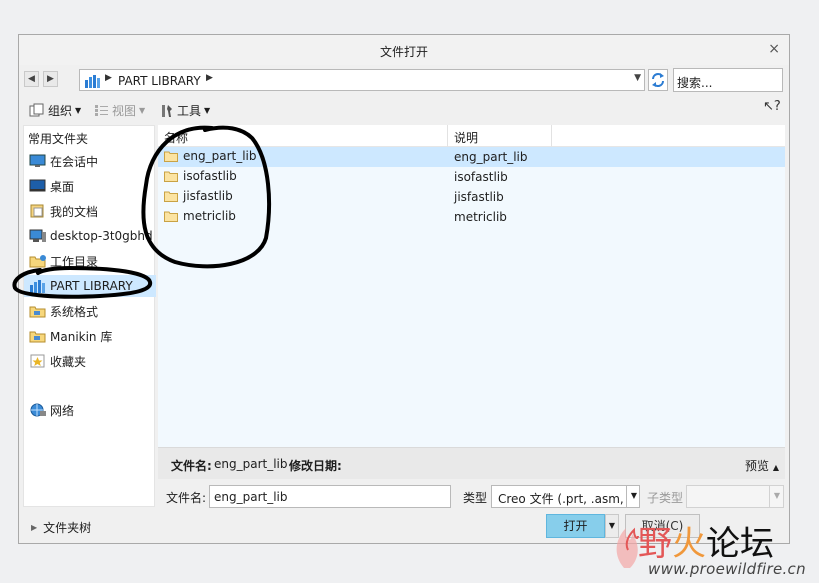  I want to click on documents-icon, so click(37, 211).